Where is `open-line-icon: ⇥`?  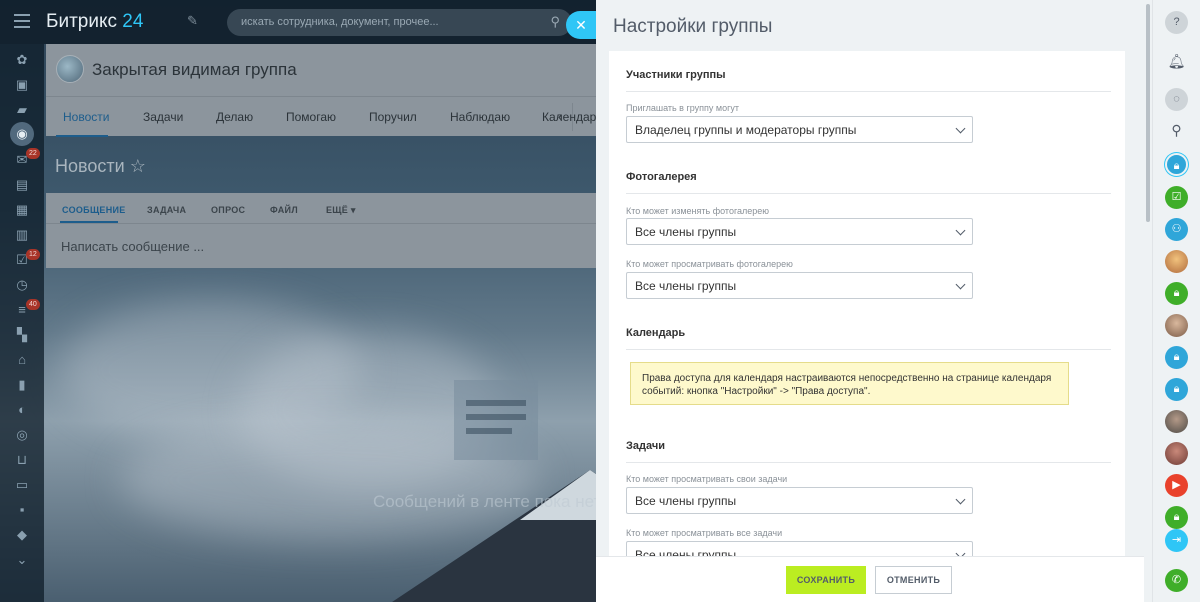 open-line-icon: ⇥ is located at coordinates (1176, 540).